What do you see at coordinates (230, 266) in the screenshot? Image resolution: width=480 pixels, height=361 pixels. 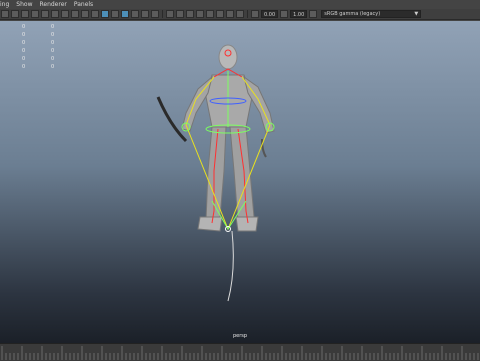 I see `character-tail` at bounding box center [230, 266].